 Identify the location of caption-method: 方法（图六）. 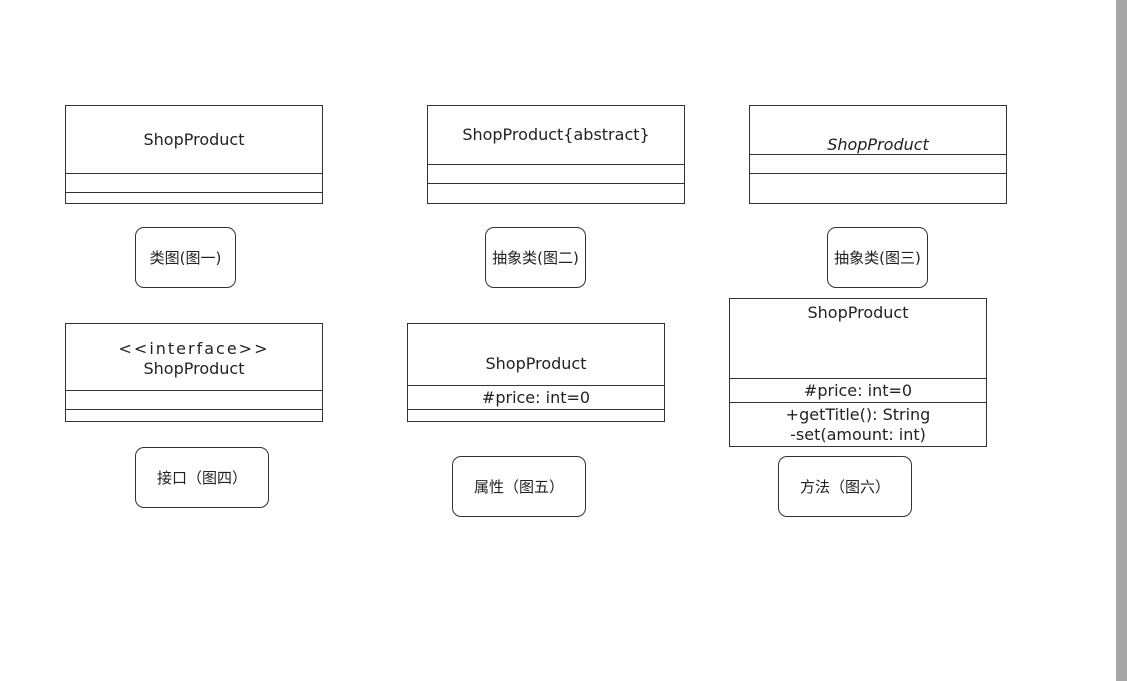
(845, 486).